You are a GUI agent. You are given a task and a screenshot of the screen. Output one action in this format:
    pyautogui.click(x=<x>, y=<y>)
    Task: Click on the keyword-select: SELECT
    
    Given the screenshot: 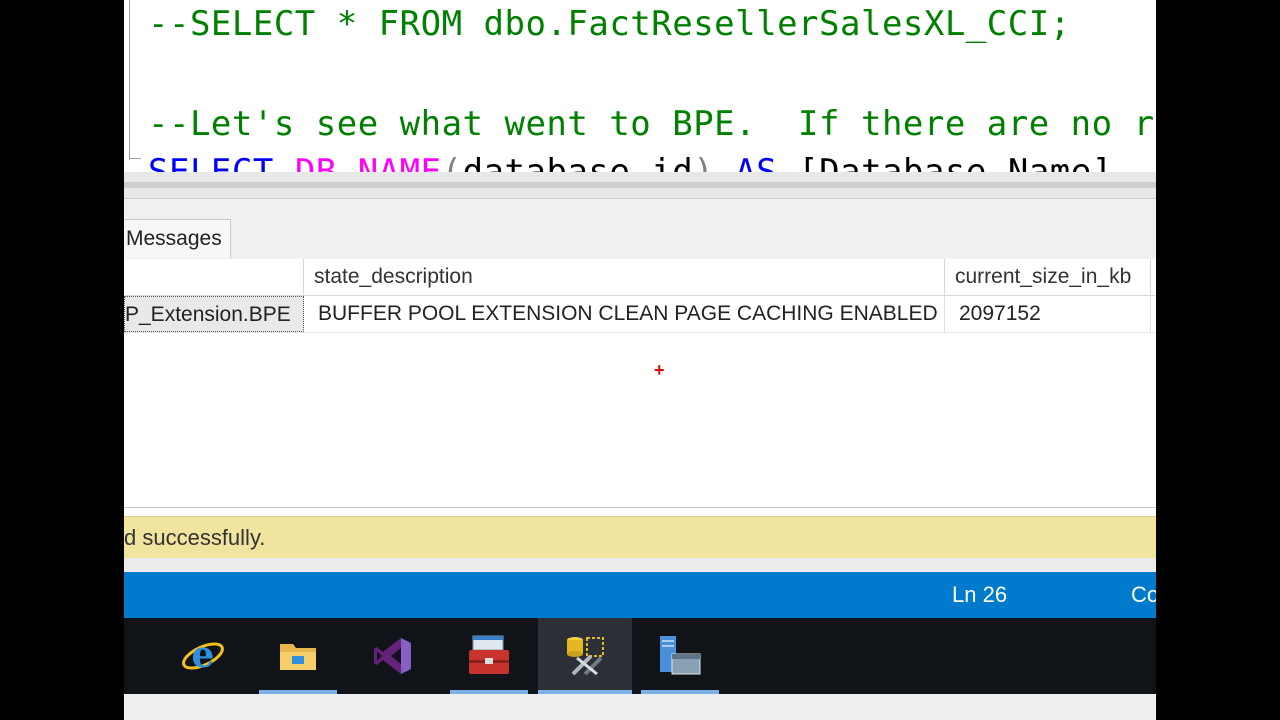 What is the action you would take?
    pyautogui.click(x=211, y=162)
    